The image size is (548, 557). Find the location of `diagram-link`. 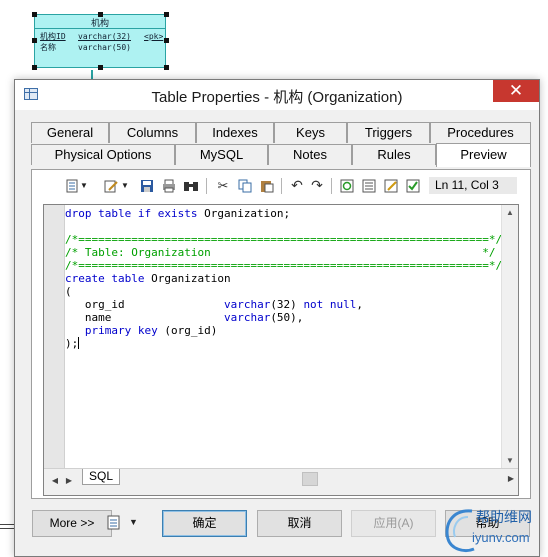

diagram-link is located at coordinates (92, 74).